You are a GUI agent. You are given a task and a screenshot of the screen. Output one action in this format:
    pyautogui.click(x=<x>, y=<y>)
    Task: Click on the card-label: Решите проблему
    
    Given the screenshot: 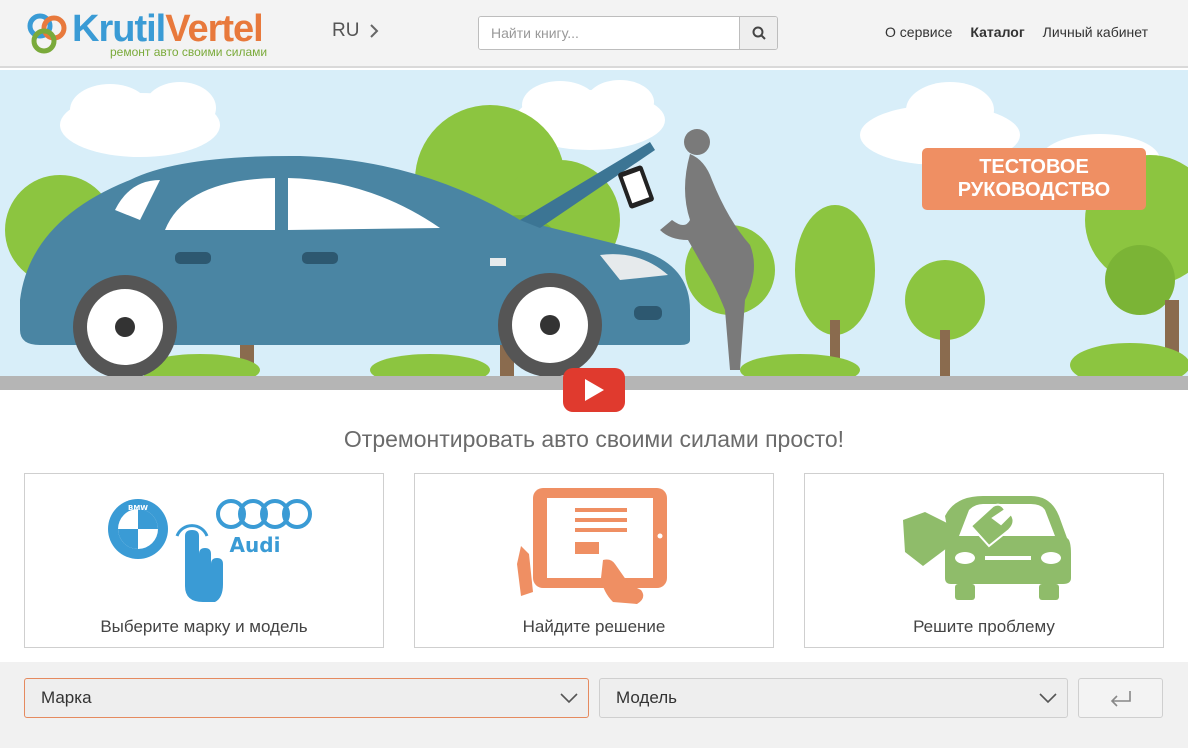 What is the action you would take?
    pyautogui.click(x=984, y=626)
    